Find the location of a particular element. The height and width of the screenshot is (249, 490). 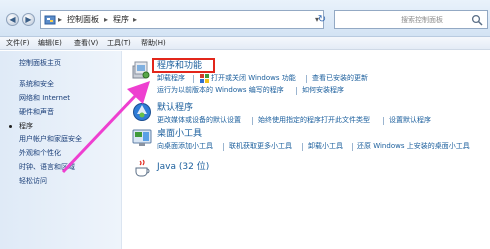

annotation-arrow is located at coordinates (105, 127).